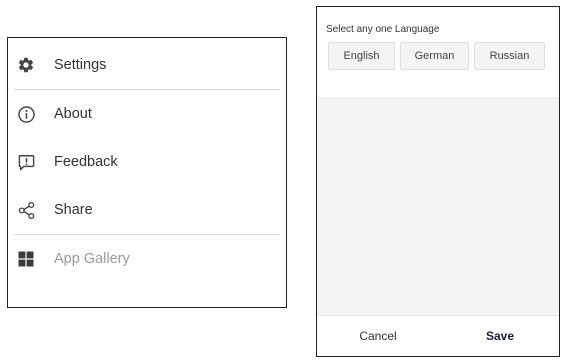  What do you see at coordinates (500, 336) in the screenshot?
I see `save-button: Save` at bounding box center [500, 336].